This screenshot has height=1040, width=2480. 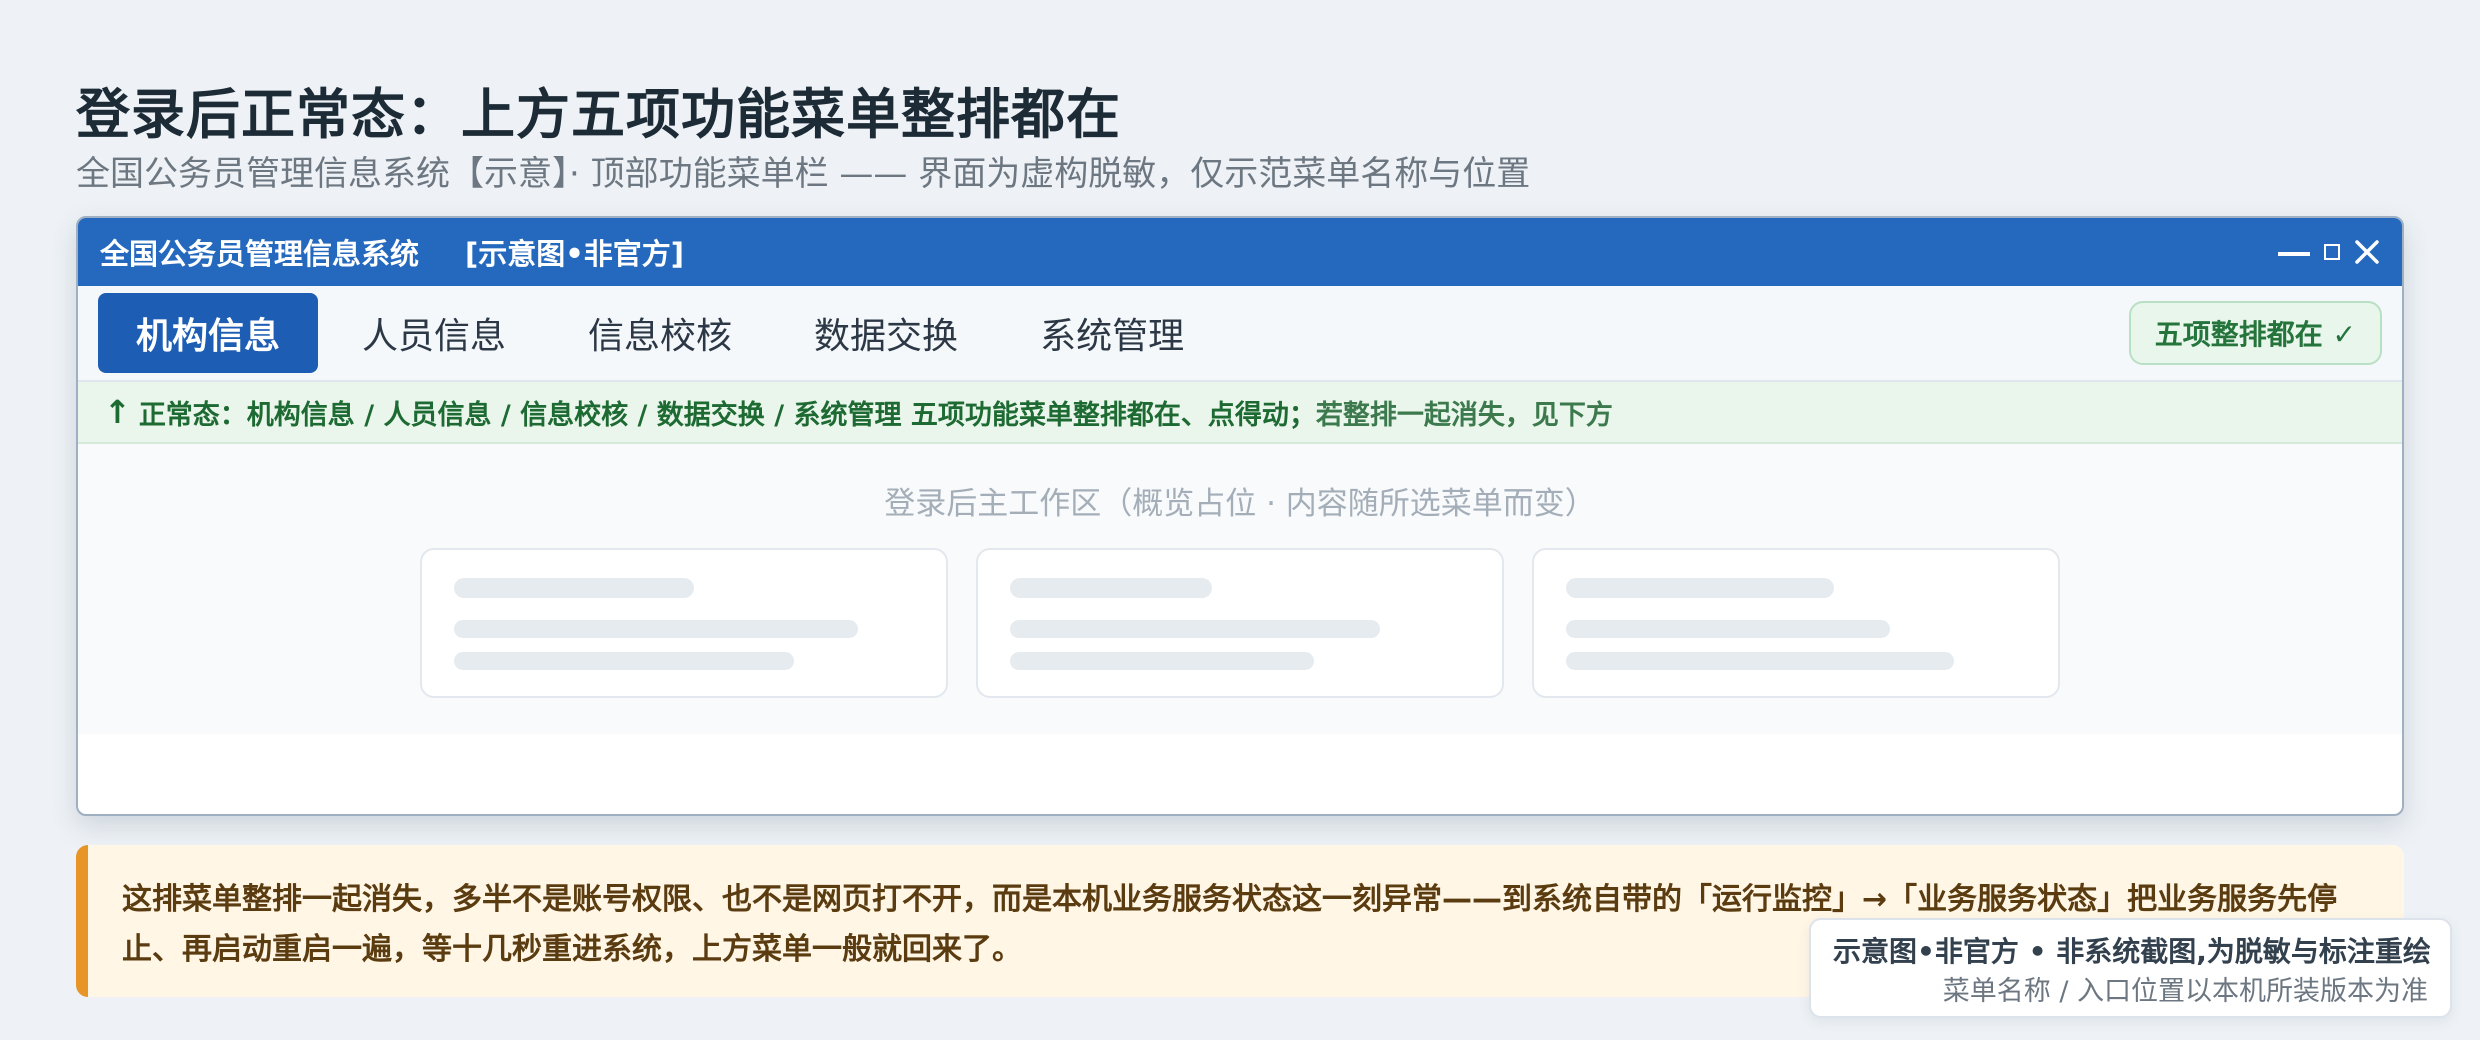 What do you see at coordinates (2255, 333) in the screenshot?
I see `status-badge: 五项整排都在 ✓` at bounding box center [2255, 333].